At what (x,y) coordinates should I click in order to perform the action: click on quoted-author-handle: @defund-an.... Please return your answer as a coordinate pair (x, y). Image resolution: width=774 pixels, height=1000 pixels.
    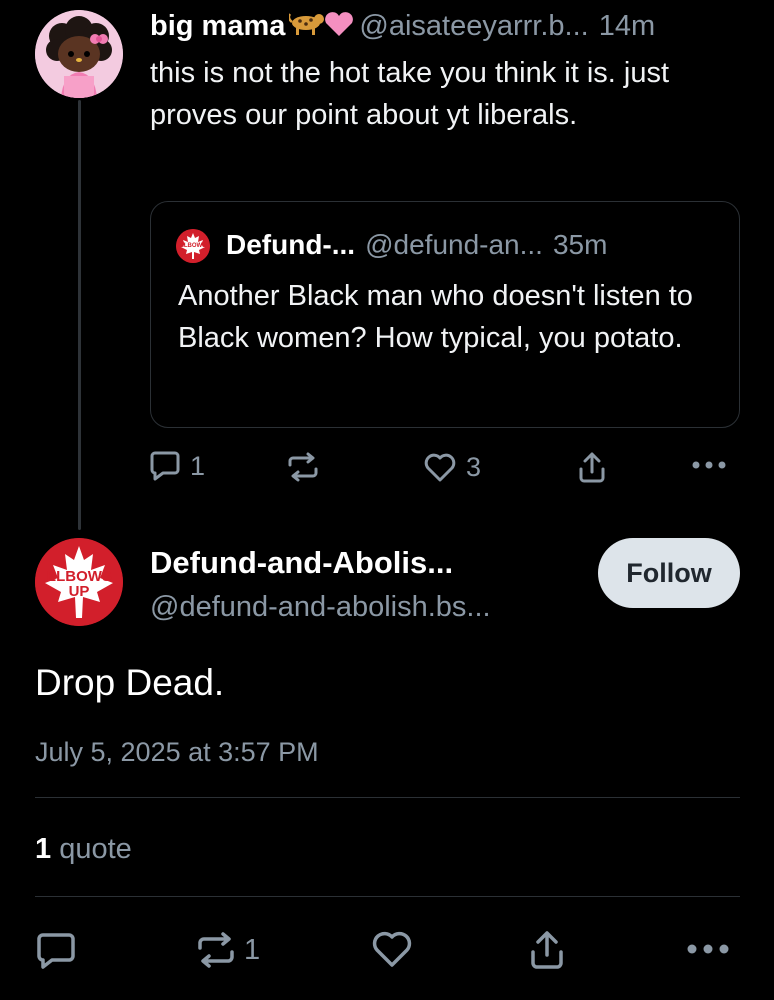
    Looking at the image, I should click on (454, 244).